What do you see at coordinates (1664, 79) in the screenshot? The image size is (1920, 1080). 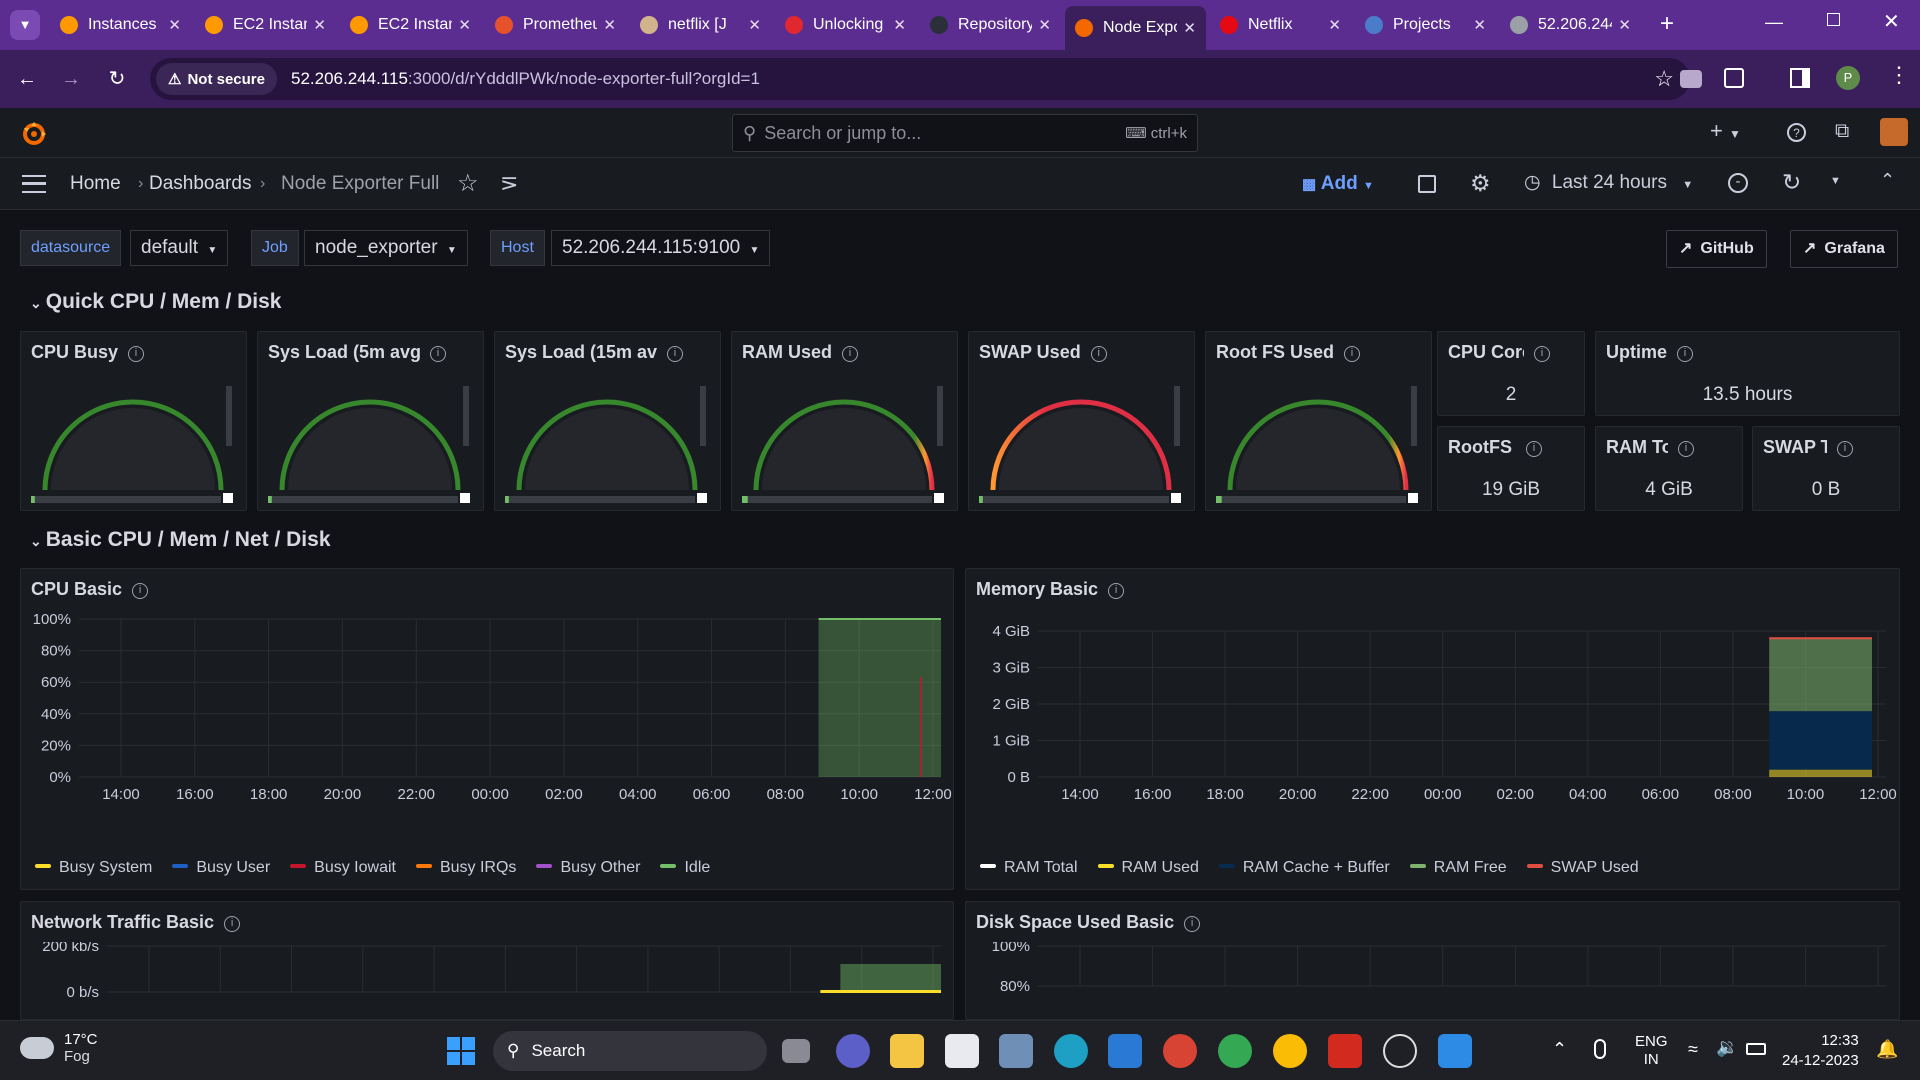 I see `bookmark-star-icon: ☆` at bounding box center [1664, 79].